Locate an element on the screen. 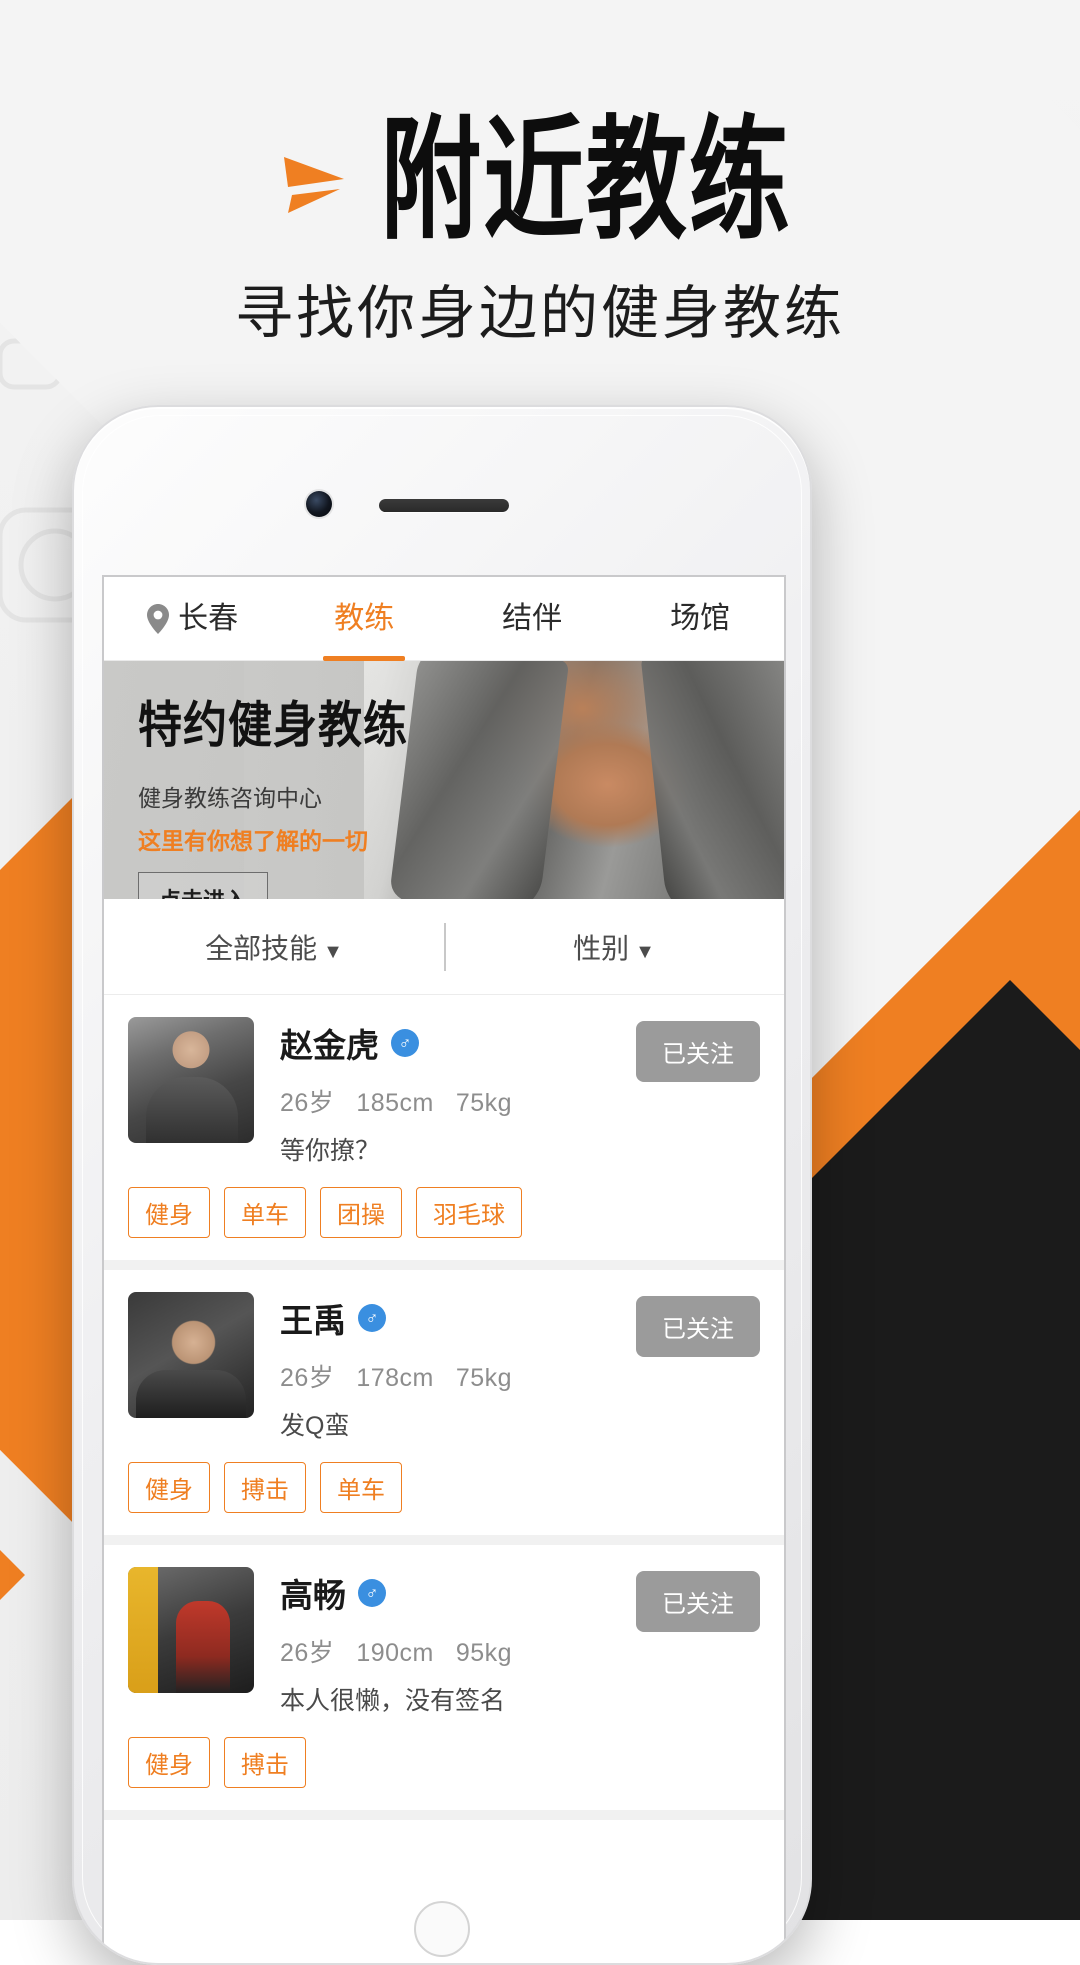 The width and height of the screenshot is (1080, 1965). filter-gender: 性别 ▼ is located at coordinates (614, 947).